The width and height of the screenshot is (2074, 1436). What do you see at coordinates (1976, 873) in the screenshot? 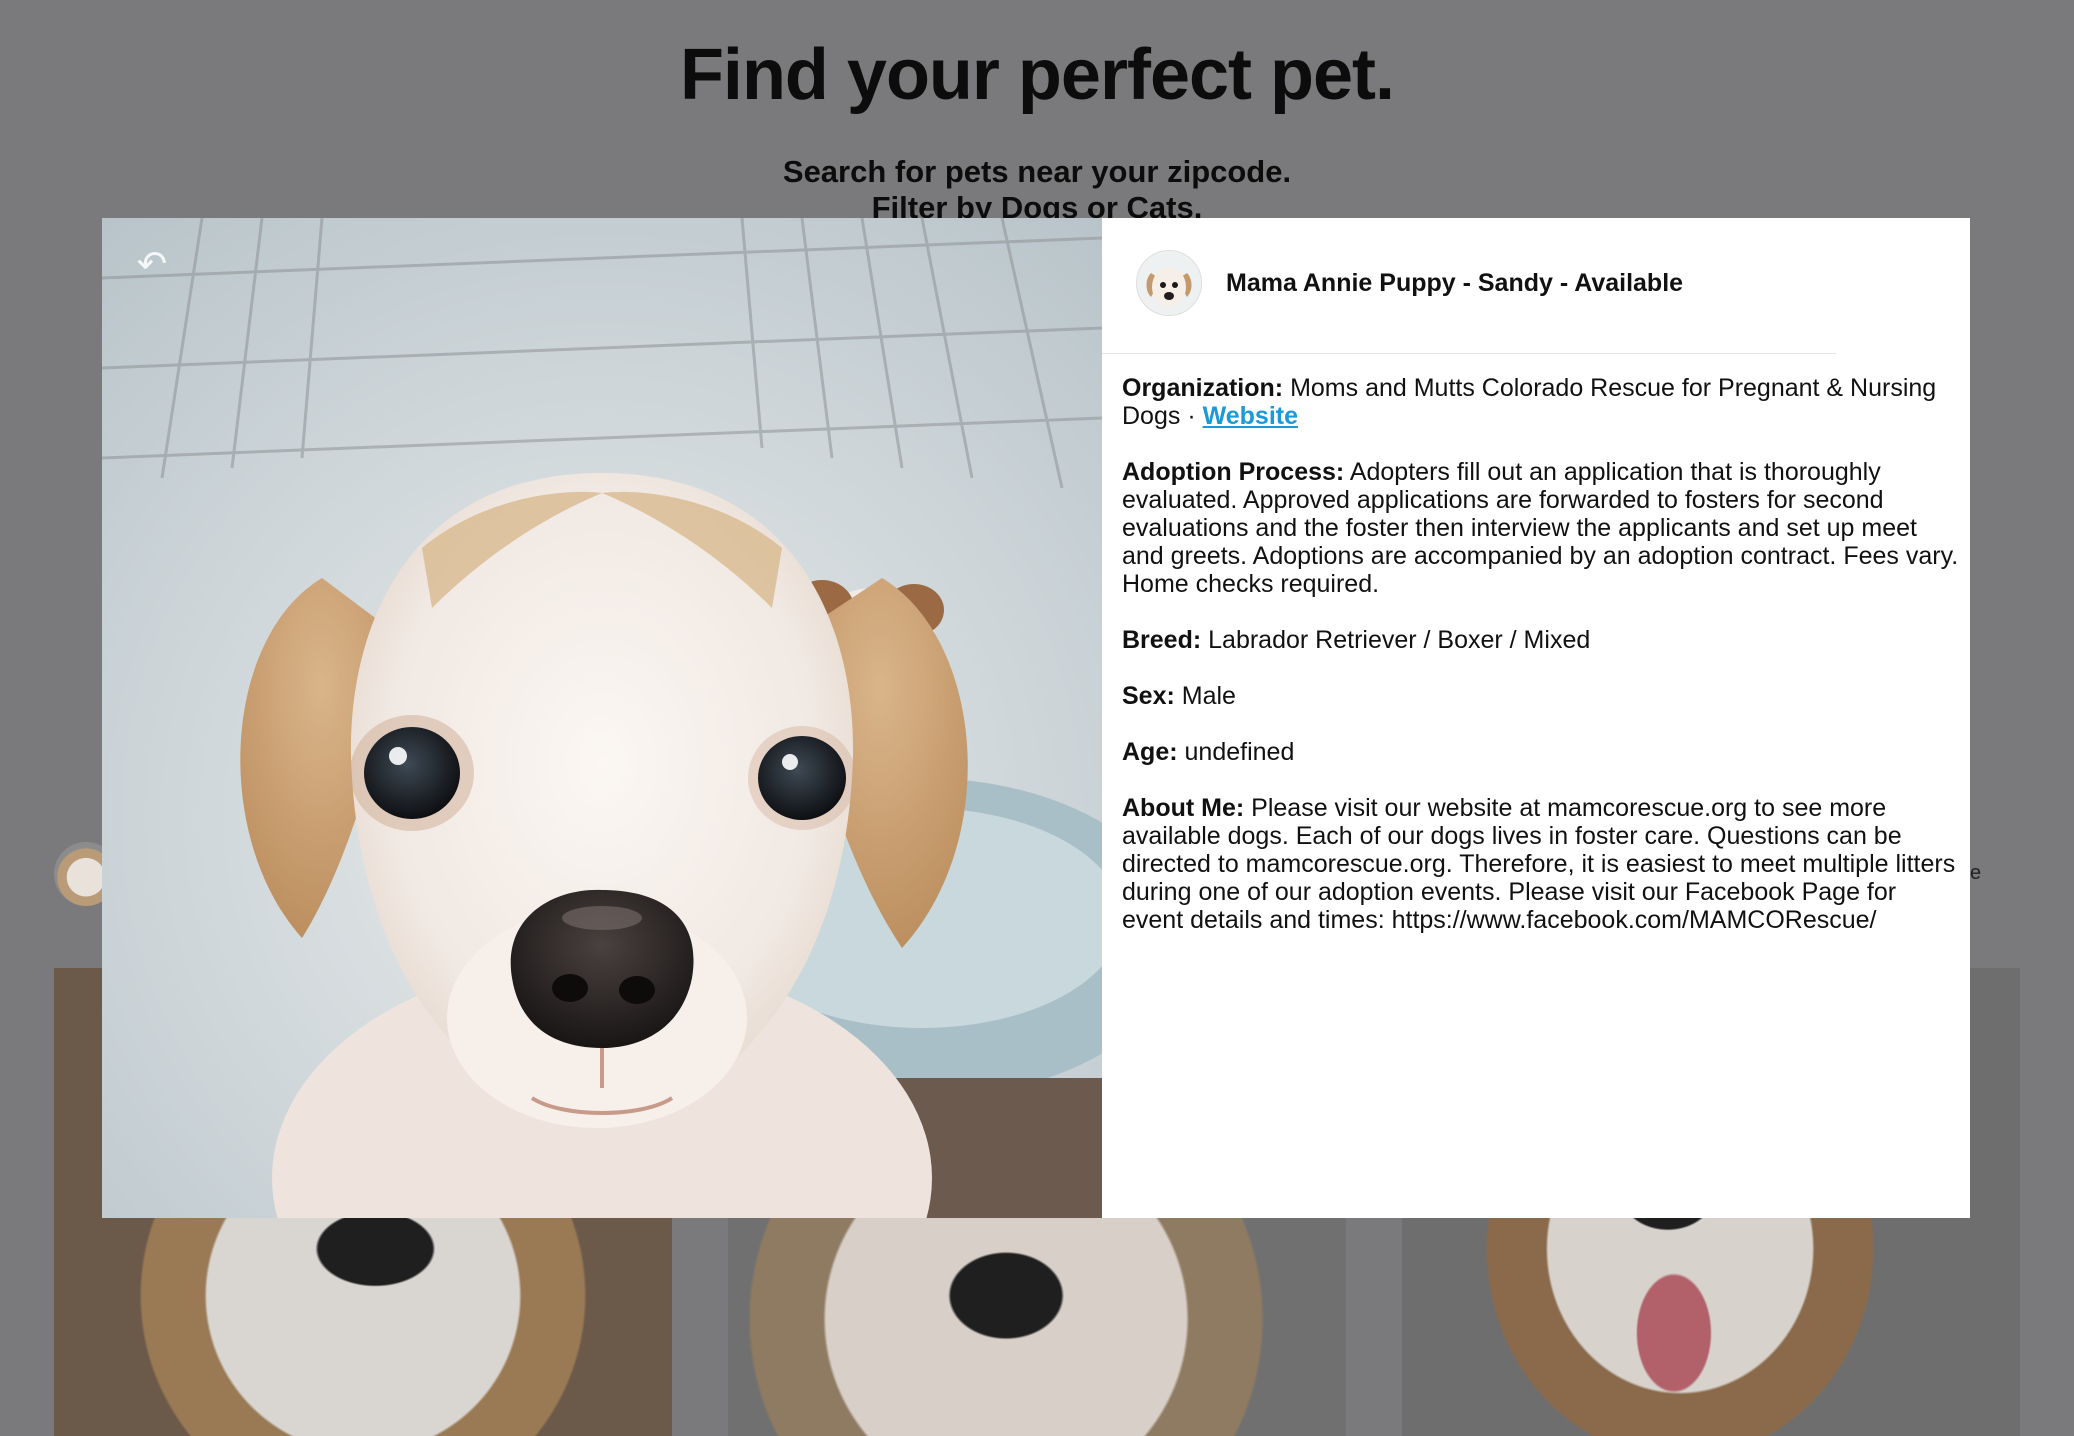
I see `background-ellipsis: e` at bounding box center [1976, 873].